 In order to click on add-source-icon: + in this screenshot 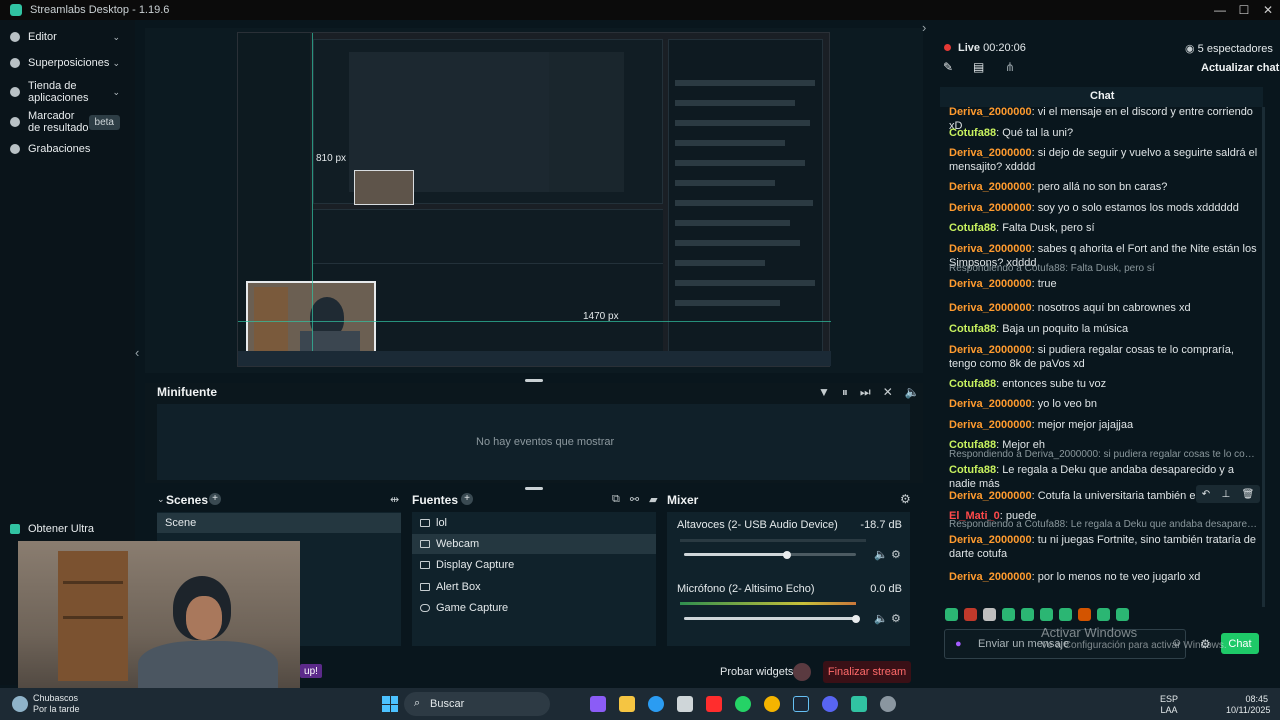, I will do `click(467, 499)`.